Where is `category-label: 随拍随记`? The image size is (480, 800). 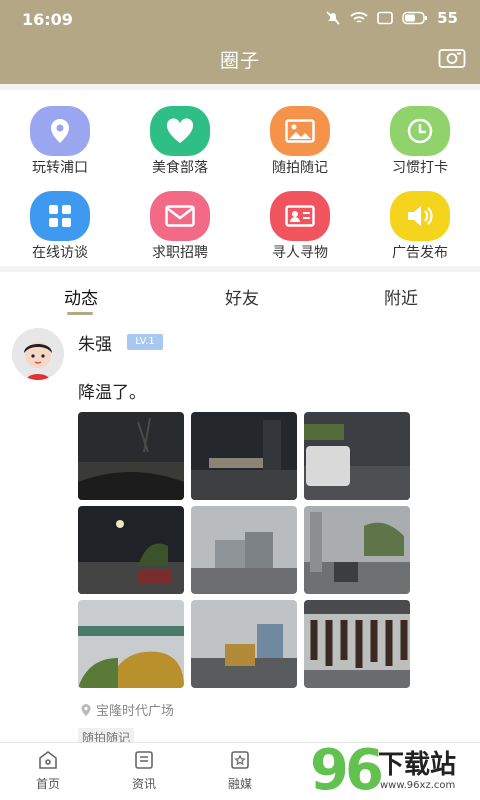
category-label: 随拍随记 is located at coordinates (300, 168).